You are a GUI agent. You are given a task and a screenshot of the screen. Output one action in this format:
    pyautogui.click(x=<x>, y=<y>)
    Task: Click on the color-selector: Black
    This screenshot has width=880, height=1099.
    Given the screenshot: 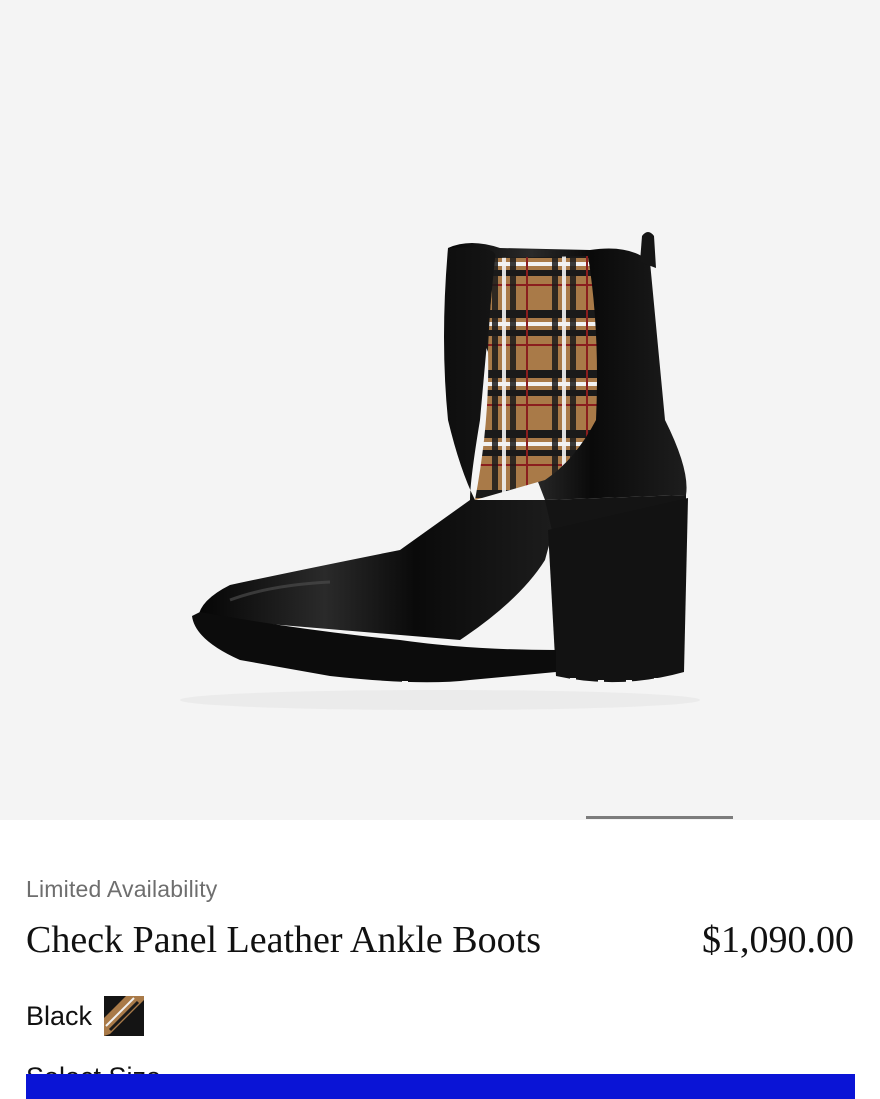 What is the action you would take?
    pyautogui.click(x=85, y=1016)
    